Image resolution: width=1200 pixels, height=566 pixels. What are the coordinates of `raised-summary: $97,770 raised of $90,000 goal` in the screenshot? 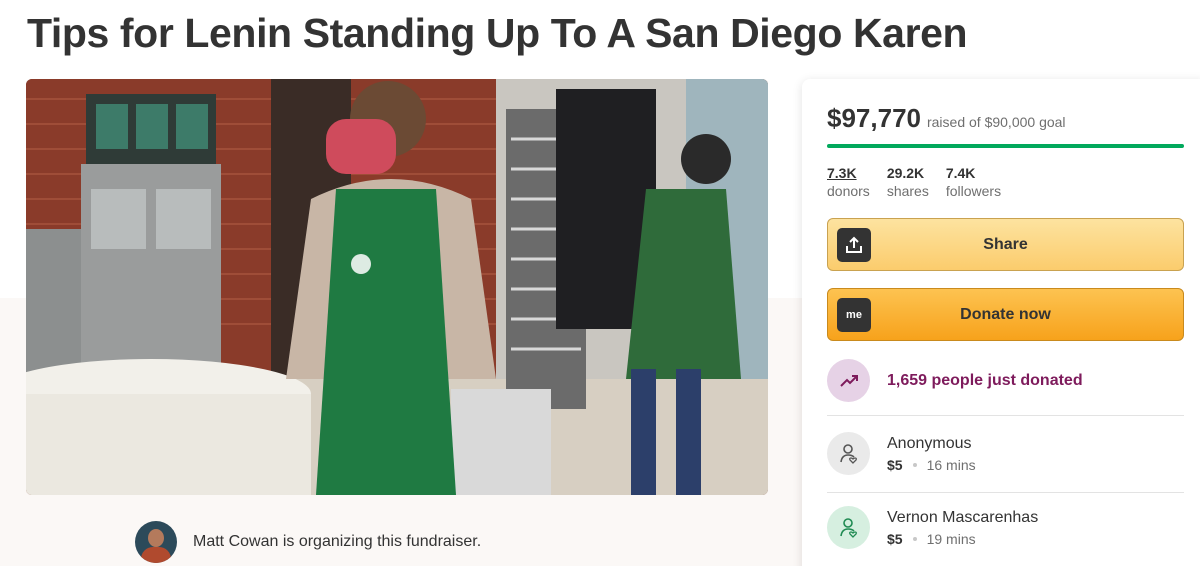 It's located at (946, 118).